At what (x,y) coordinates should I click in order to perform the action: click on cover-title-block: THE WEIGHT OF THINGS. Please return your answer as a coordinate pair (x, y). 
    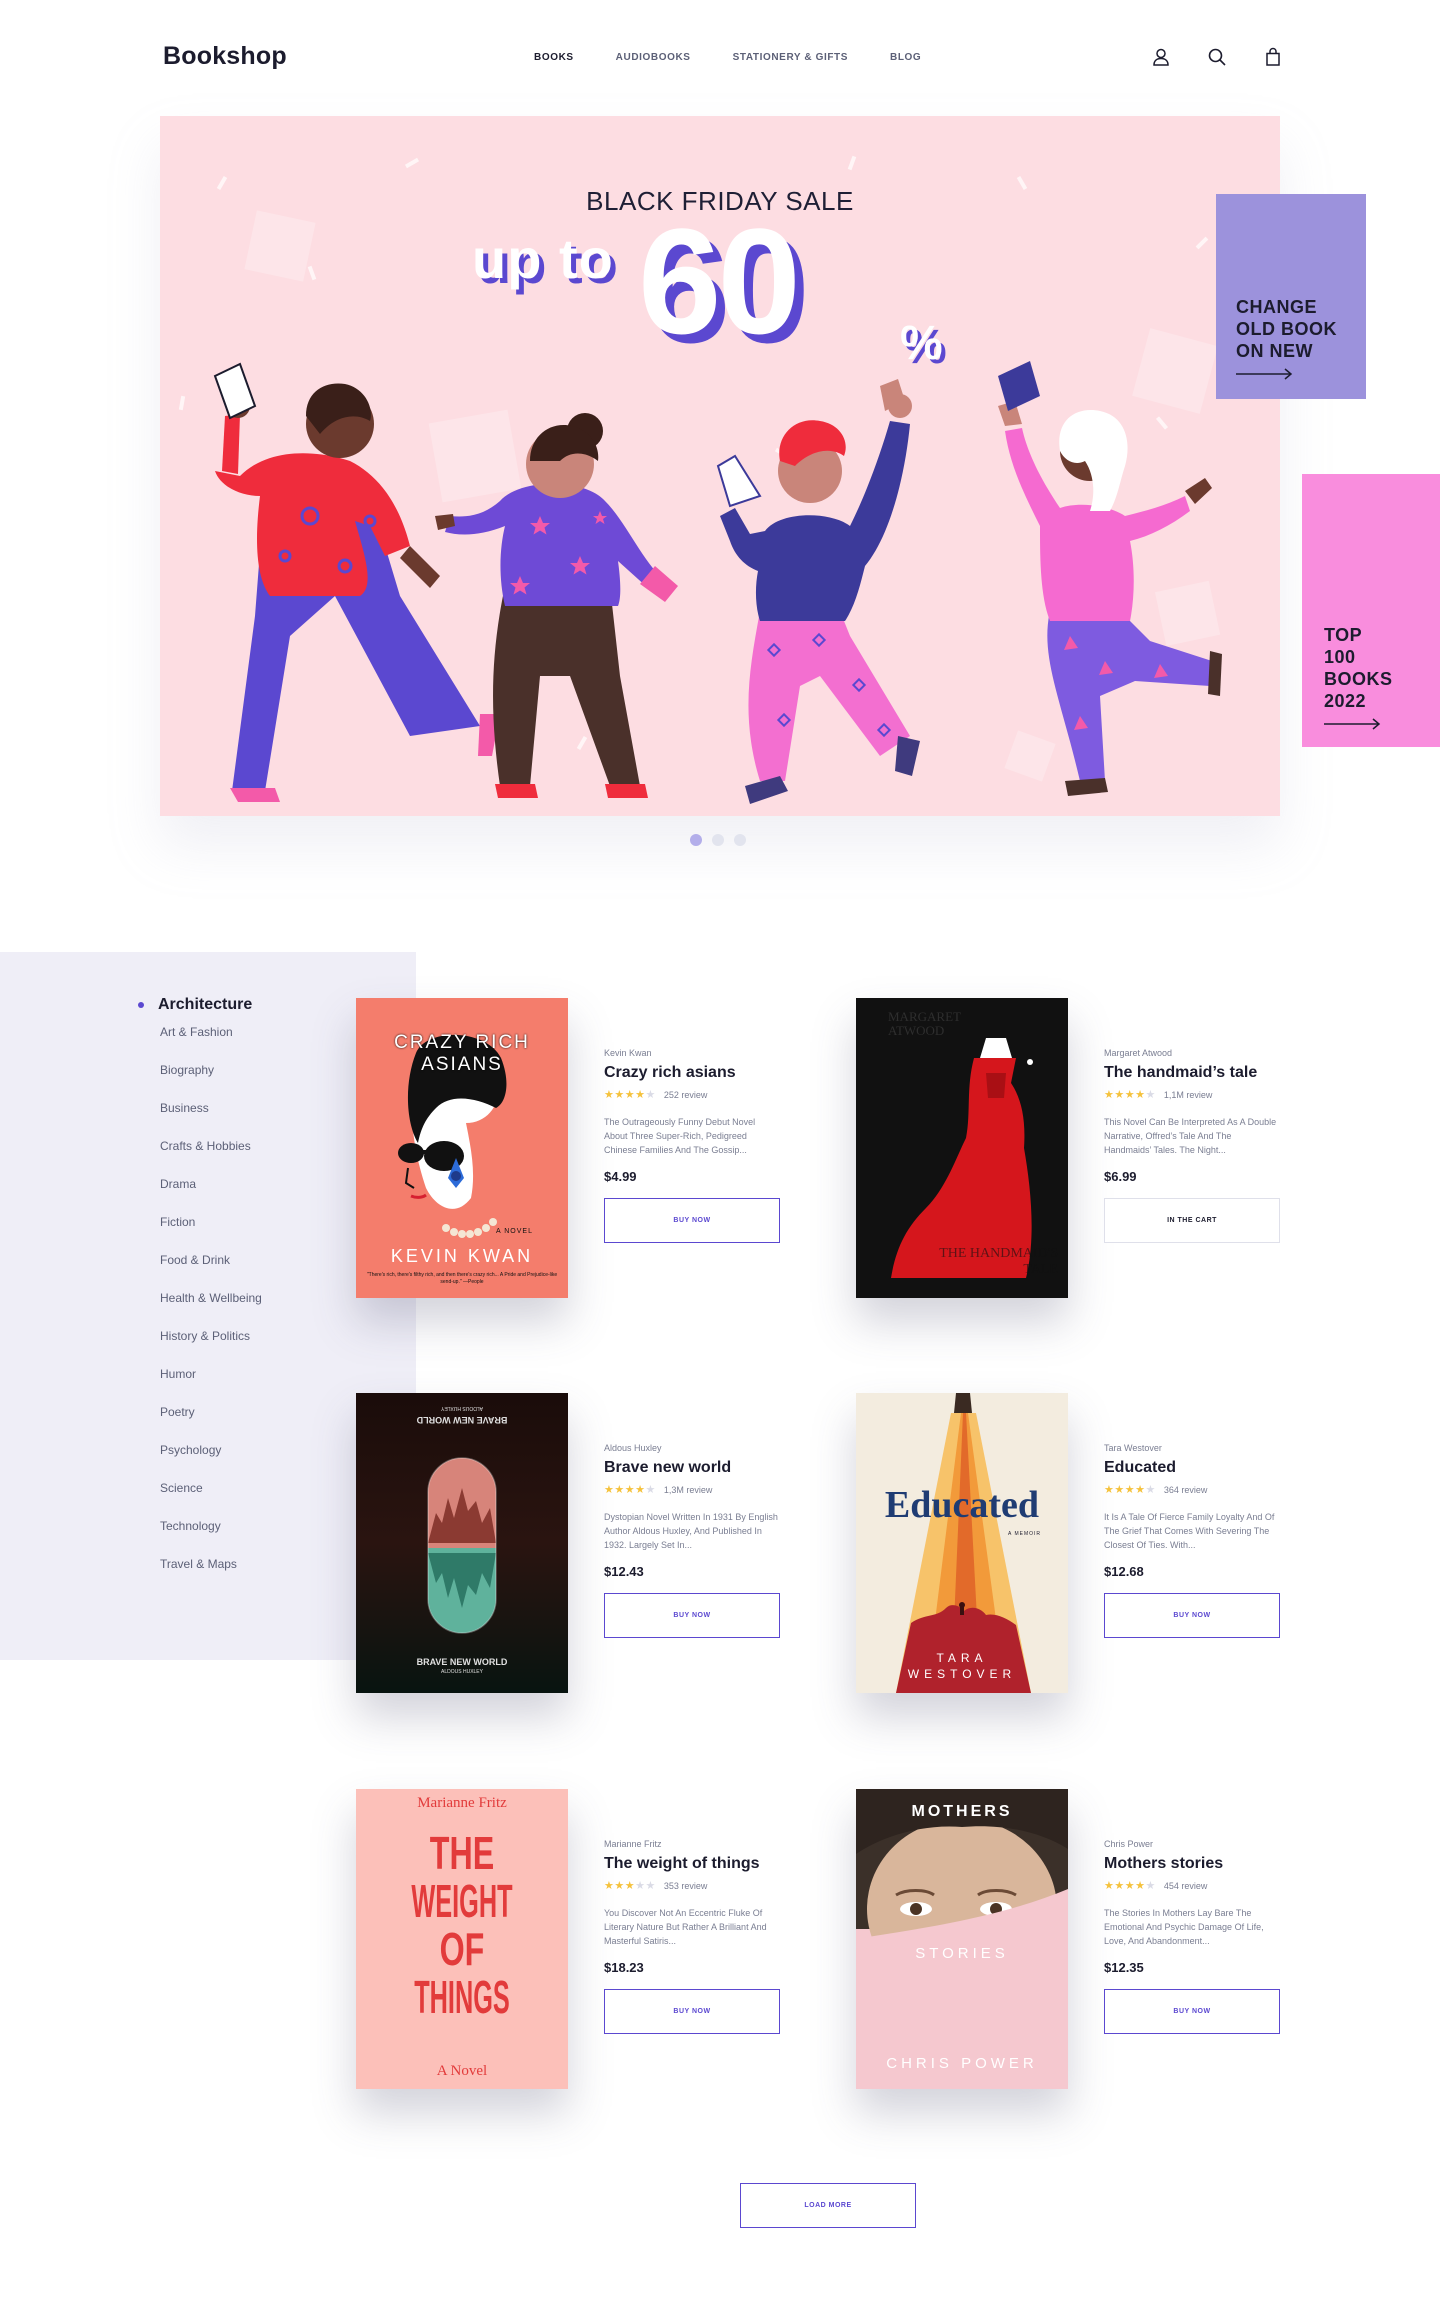
    Looking at the image, I should click on (462, 1925).